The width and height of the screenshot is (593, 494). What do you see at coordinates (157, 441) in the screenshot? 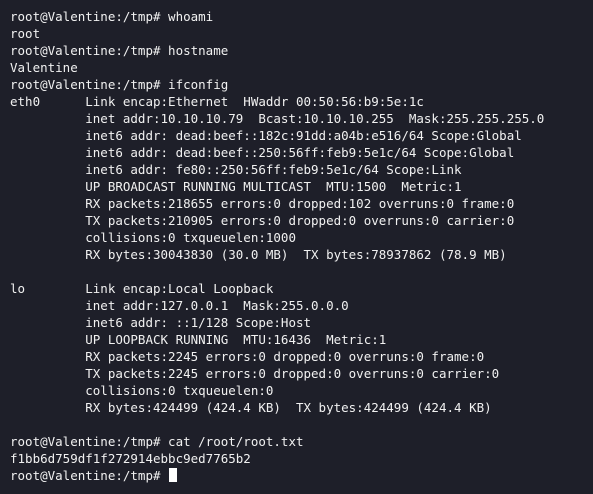
I see `terminal-line: root@Valentine:/tmp# cat /root/root.txt` at bounding box center [157, 441].